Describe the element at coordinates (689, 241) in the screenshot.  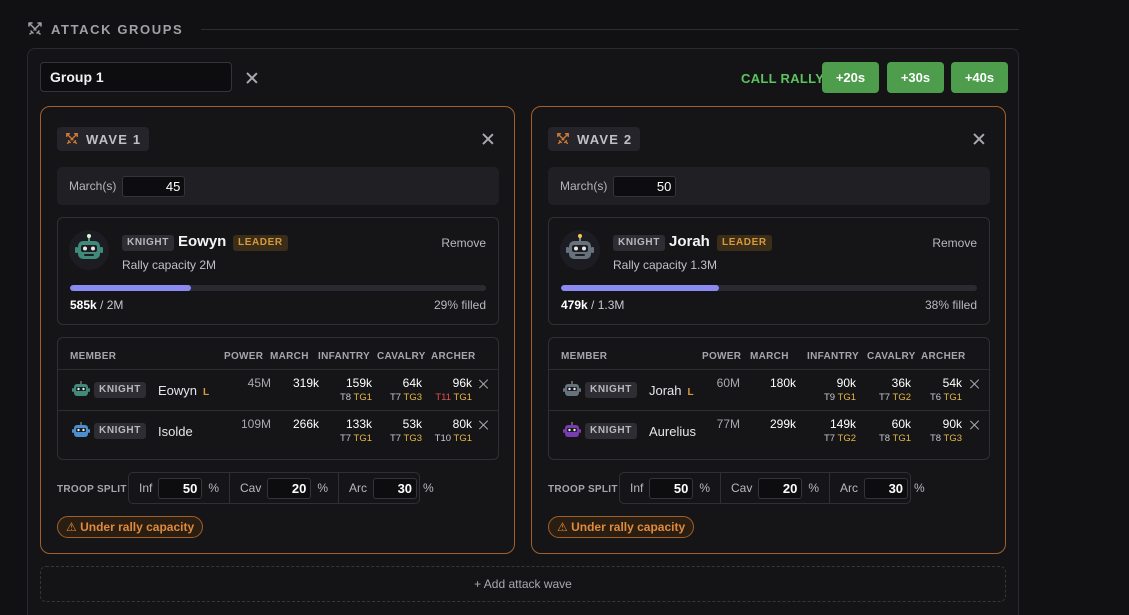
I see `leader-name: Jorah` at that location.